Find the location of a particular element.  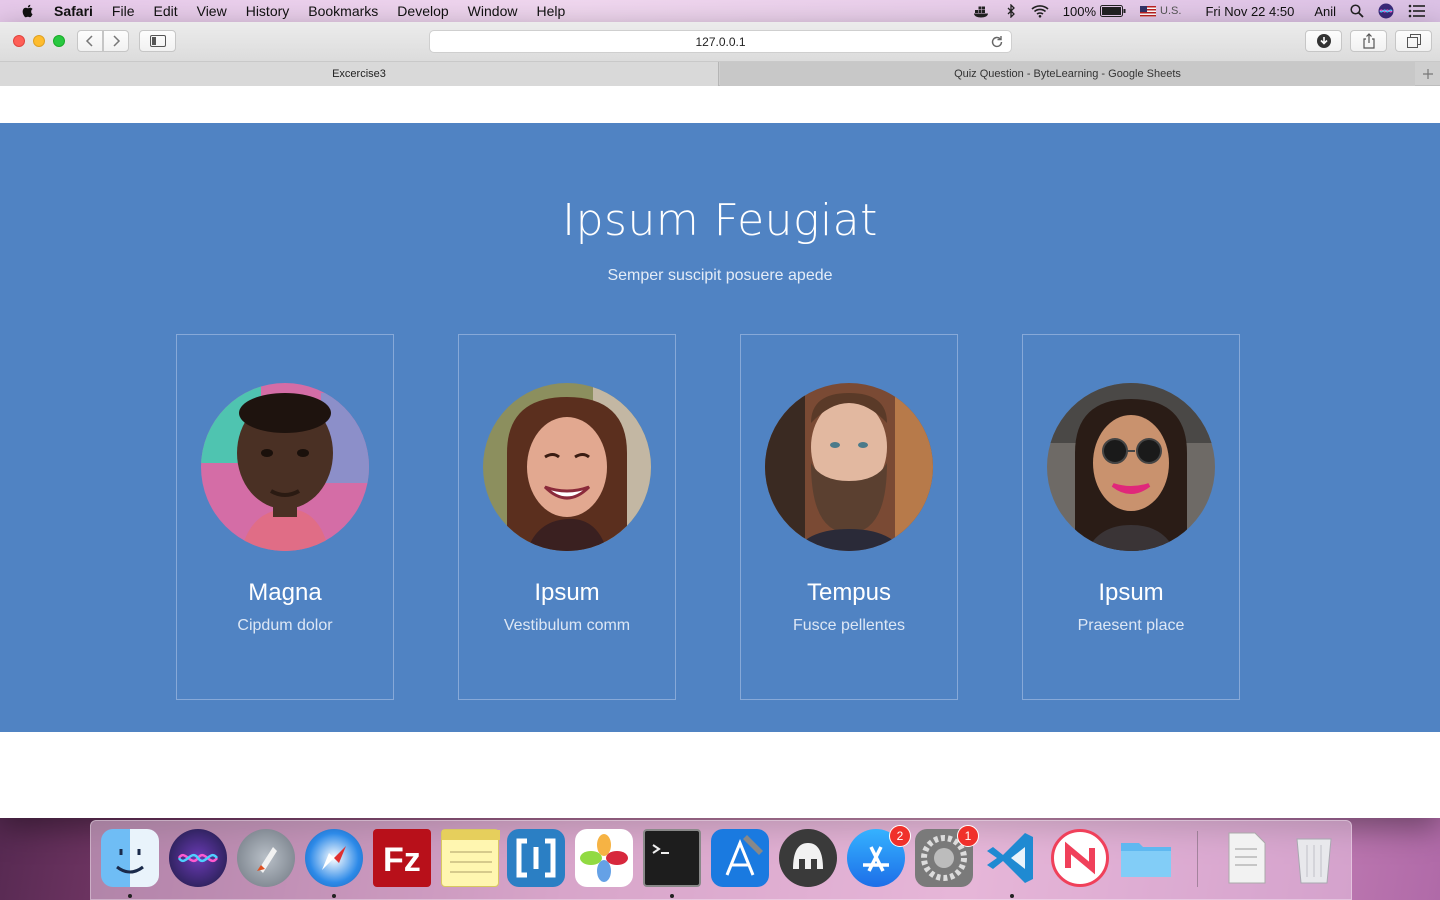

trash-icon is located at coordinates (1314, 858).